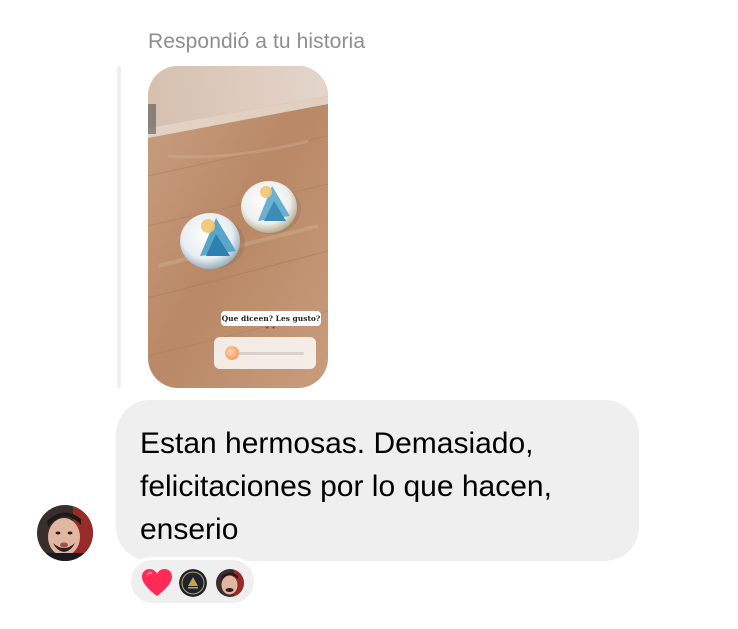 This screenshot has height=629, width=738. Describe the element at coordinates (257, 41) in the screenshot. I see `reply-context-label: Respondió a tu historia` at that location.